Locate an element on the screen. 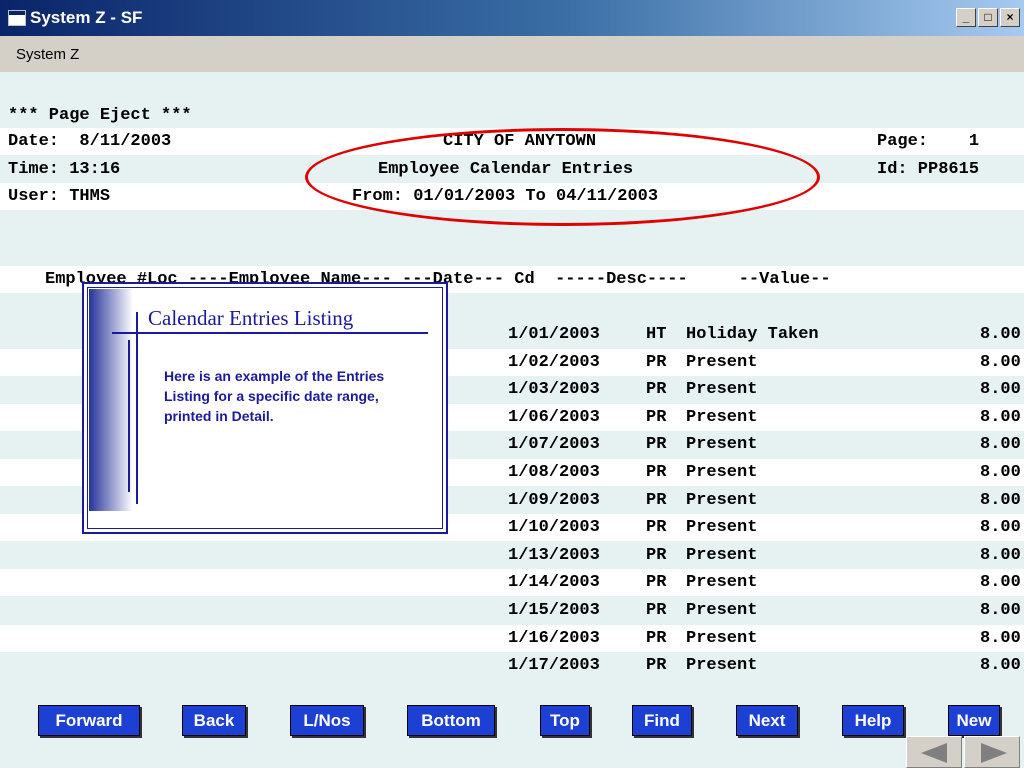 The width and height of the screenshot is (1024, 768). back-button: Back is located at coordinates (214, 720).